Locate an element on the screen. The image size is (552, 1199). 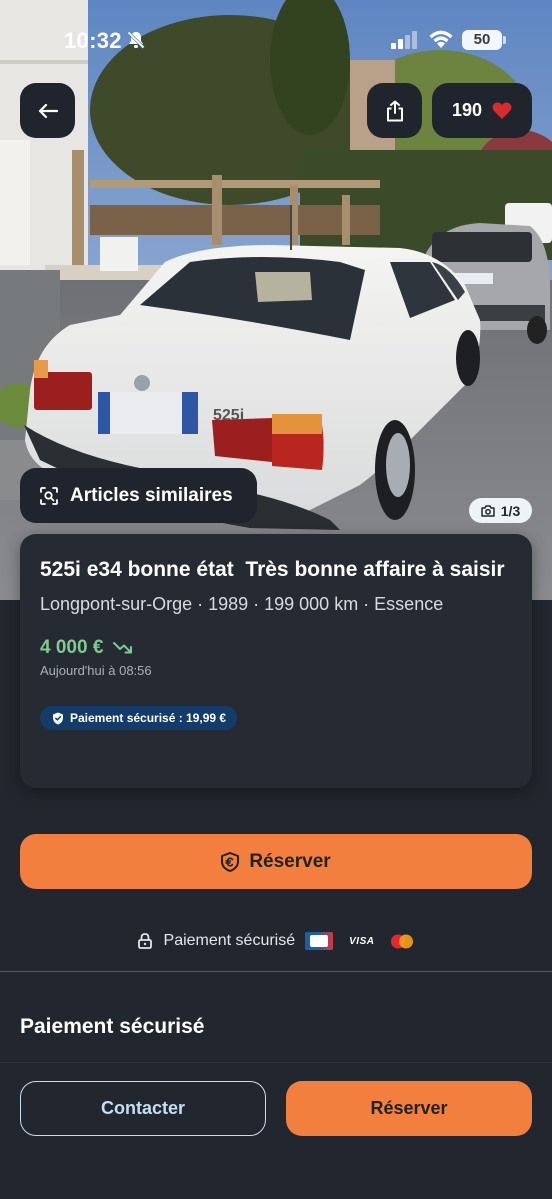
reserve-button: Réserver is located at coordinates (276, 861).